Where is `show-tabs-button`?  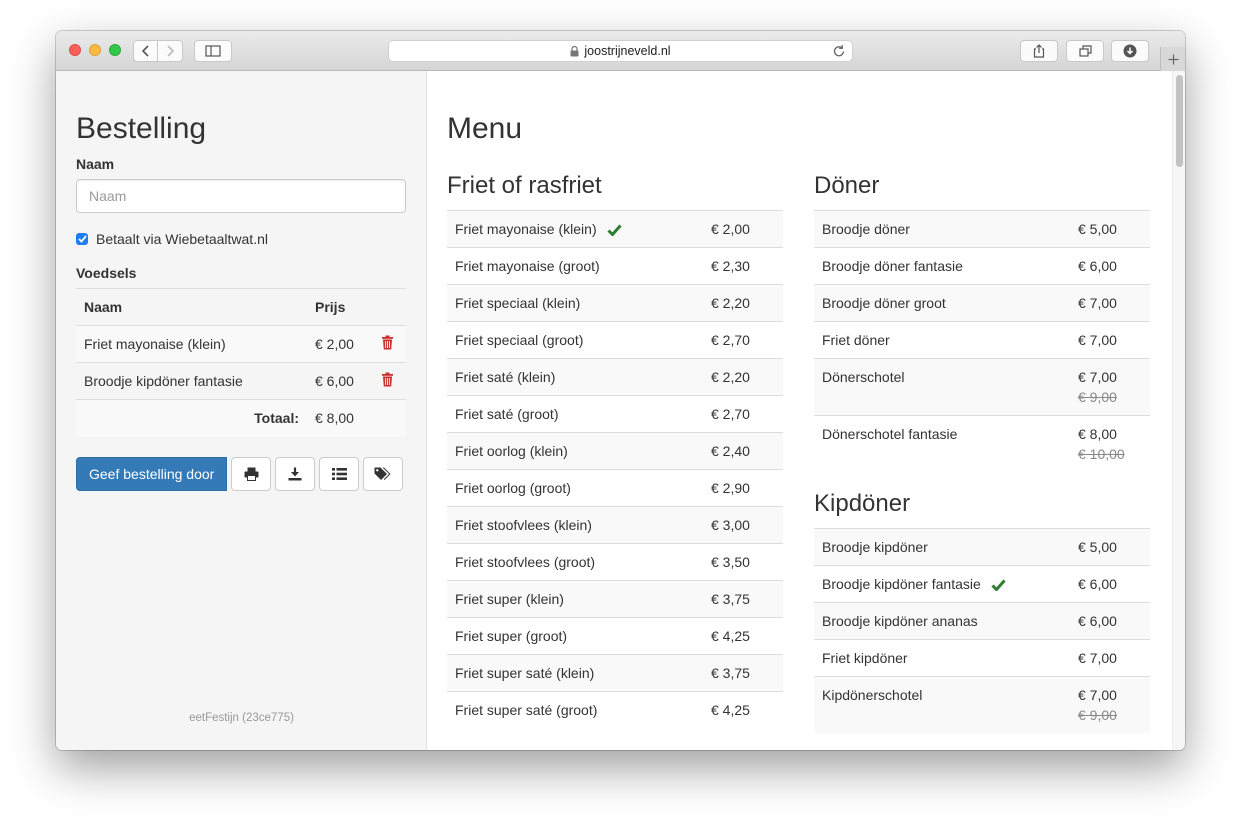
show-tabs-button is located at coordinates (1085, 51).